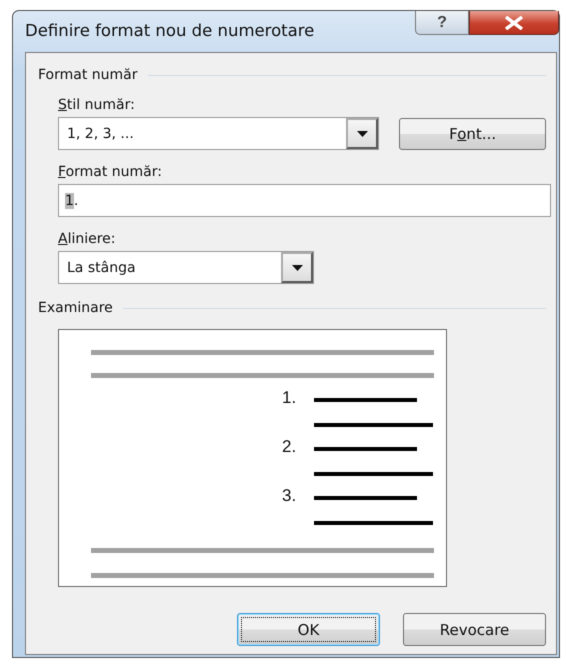 This screenshot has height=665, width=566. I want to click on group-title: Examinare, so click(75, 308).